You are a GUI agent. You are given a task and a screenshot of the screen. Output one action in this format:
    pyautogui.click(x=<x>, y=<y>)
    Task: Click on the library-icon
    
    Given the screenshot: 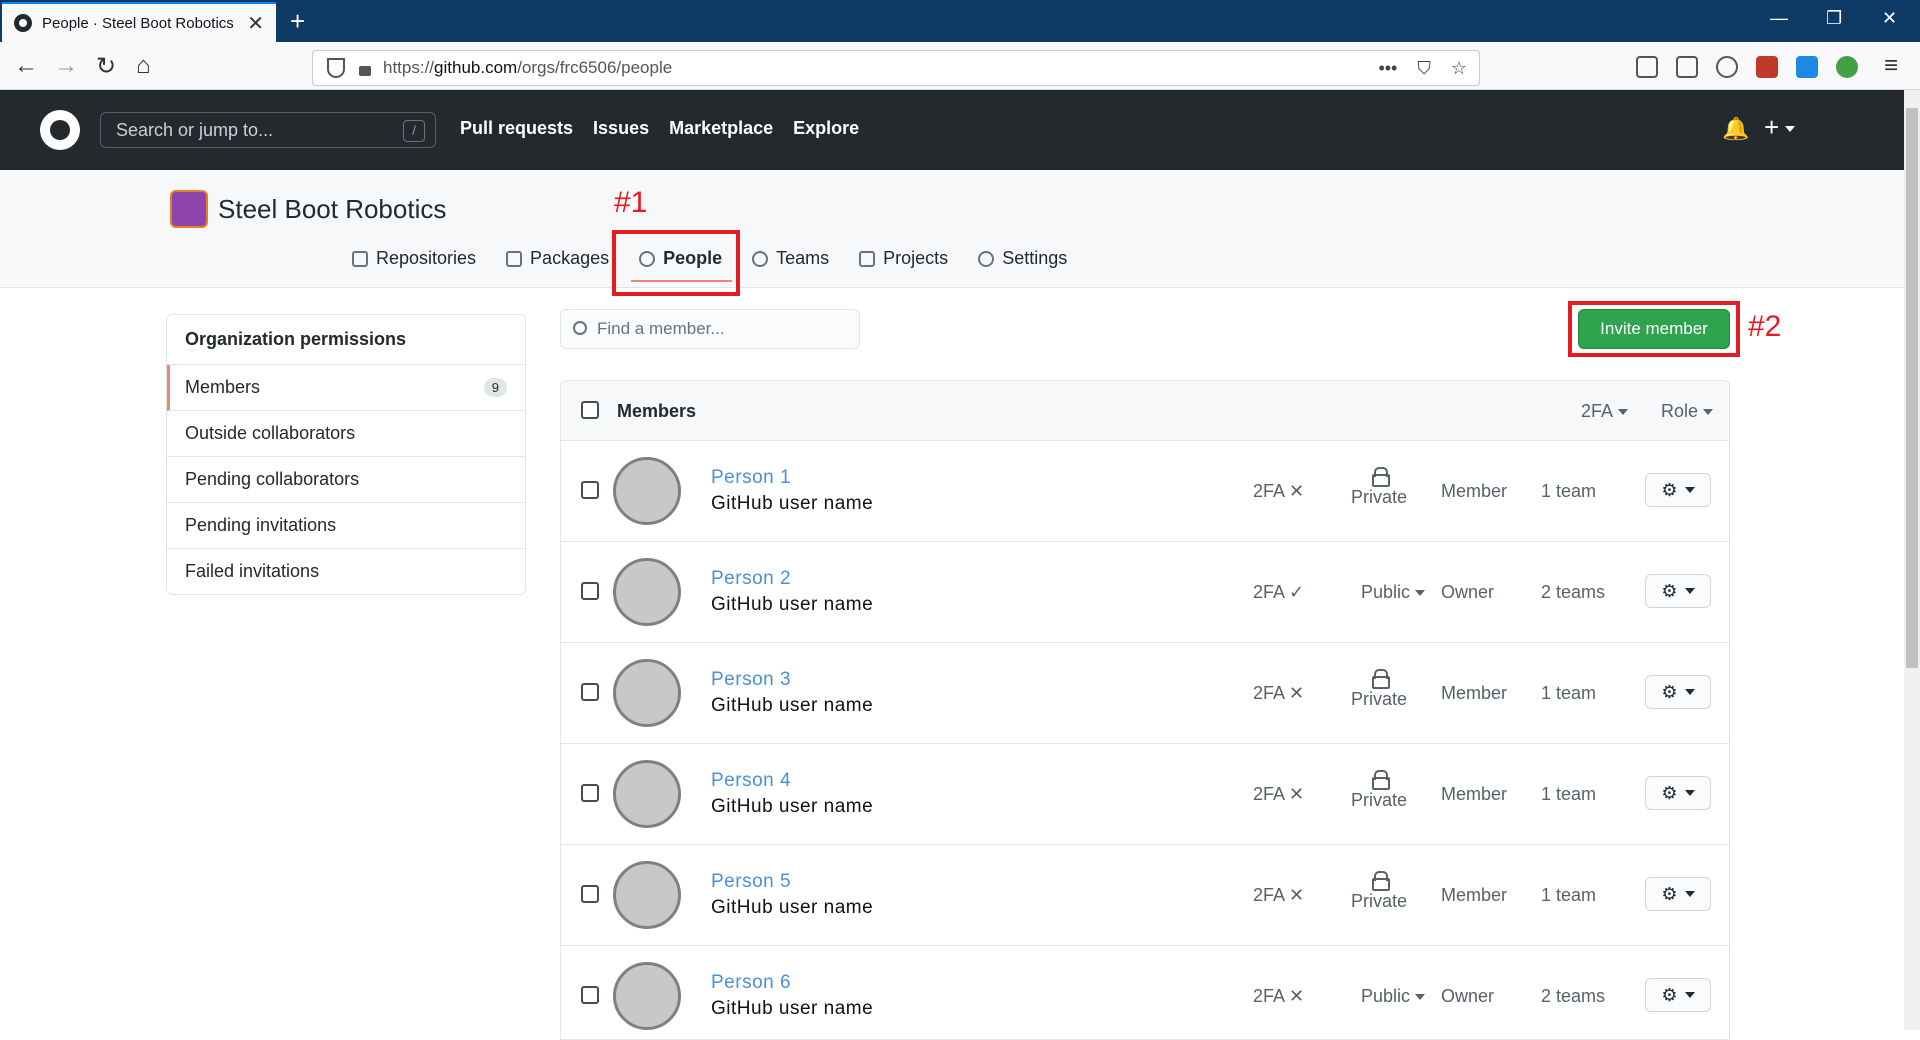 What is the action you would take?
    pyautogui.click(x=1647, y=67)
    